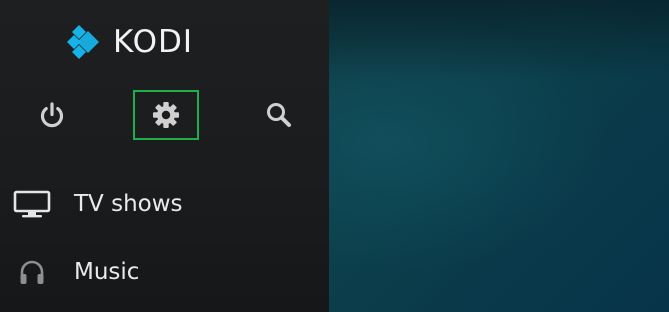  Describe the element at coordinates (32, 204) in the screenshot. I see `tv-icon` at that location.